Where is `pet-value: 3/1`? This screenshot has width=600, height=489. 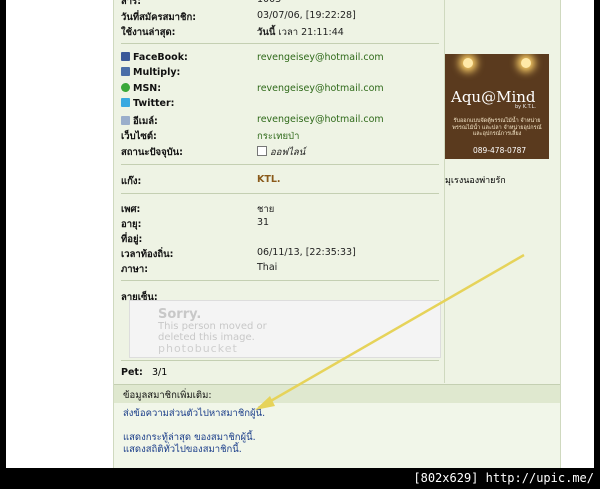
pet-value: 3/1 is located at coordinates (160, 372).